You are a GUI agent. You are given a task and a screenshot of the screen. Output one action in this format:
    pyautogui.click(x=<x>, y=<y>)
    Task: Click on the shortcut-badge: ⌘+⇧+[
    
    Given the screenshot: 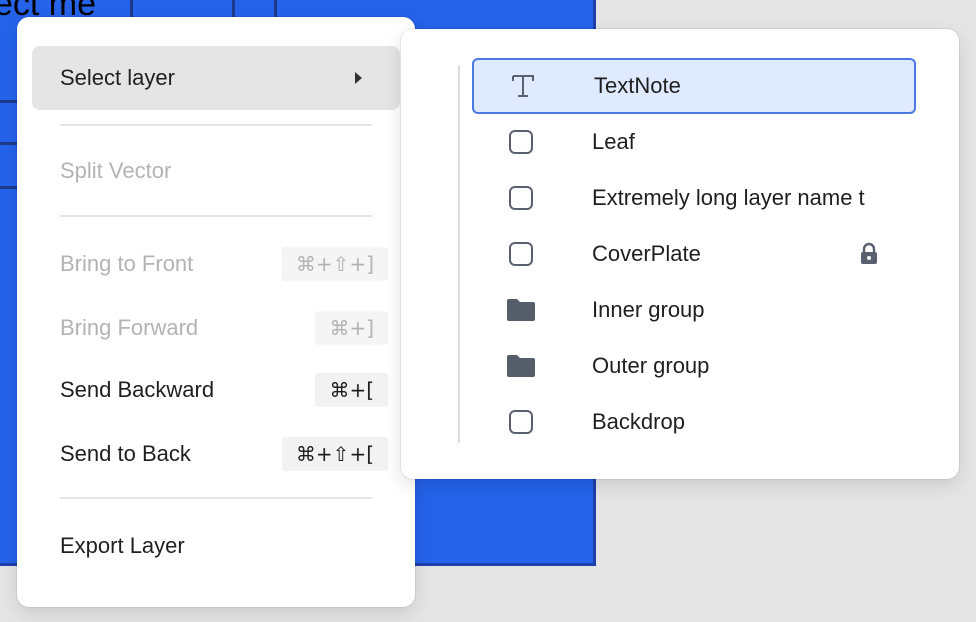 What is the action you would take?
    pyautogui.click(x=334, y=454)
    